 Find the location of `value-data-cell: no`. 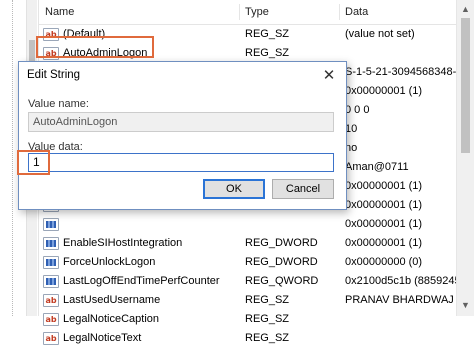

value-data-cell: no is located at coordinates (351, 148).